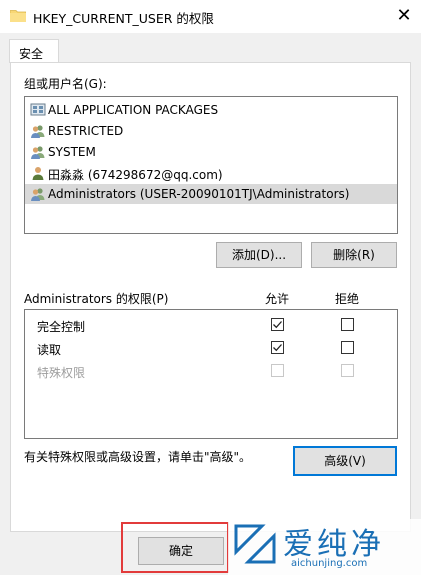 The height and width of the screenshot is (575, 421). What do you see at coordinates (329, 563) in the screenshot?
I see `watermark-url: aichunjing.com` at bounding box center [329, 563].